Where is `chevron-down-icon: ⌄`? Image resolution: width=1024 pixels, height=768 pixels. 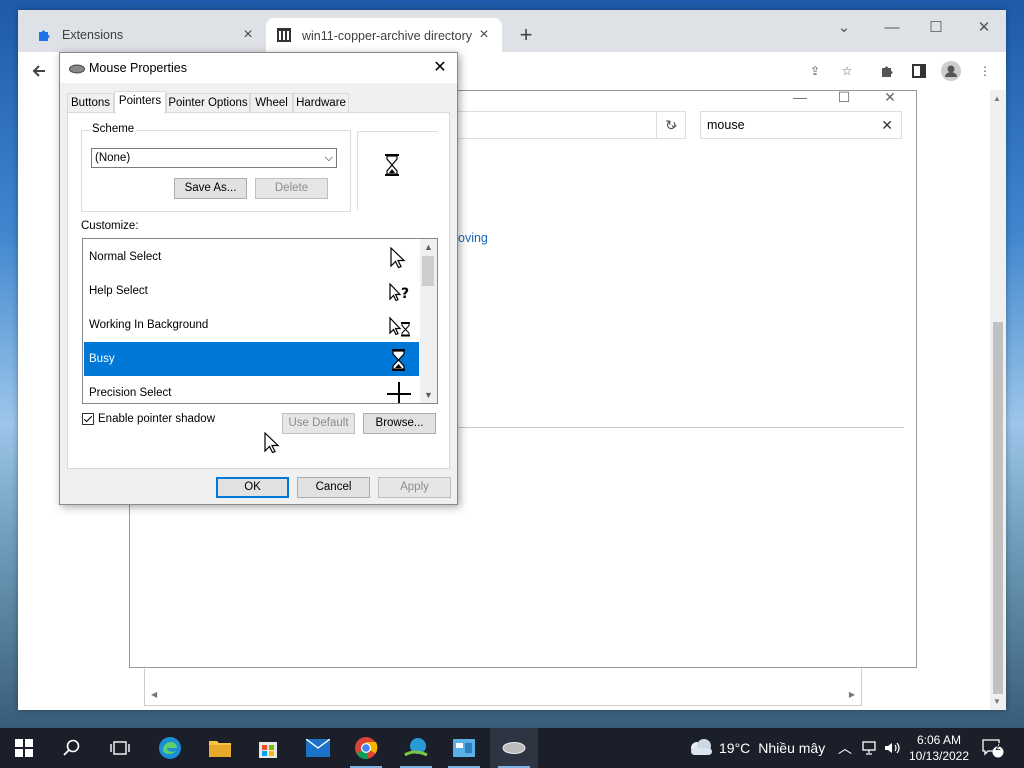 chevron-down-icon: ⌄ is located at coordinates (844, 28).